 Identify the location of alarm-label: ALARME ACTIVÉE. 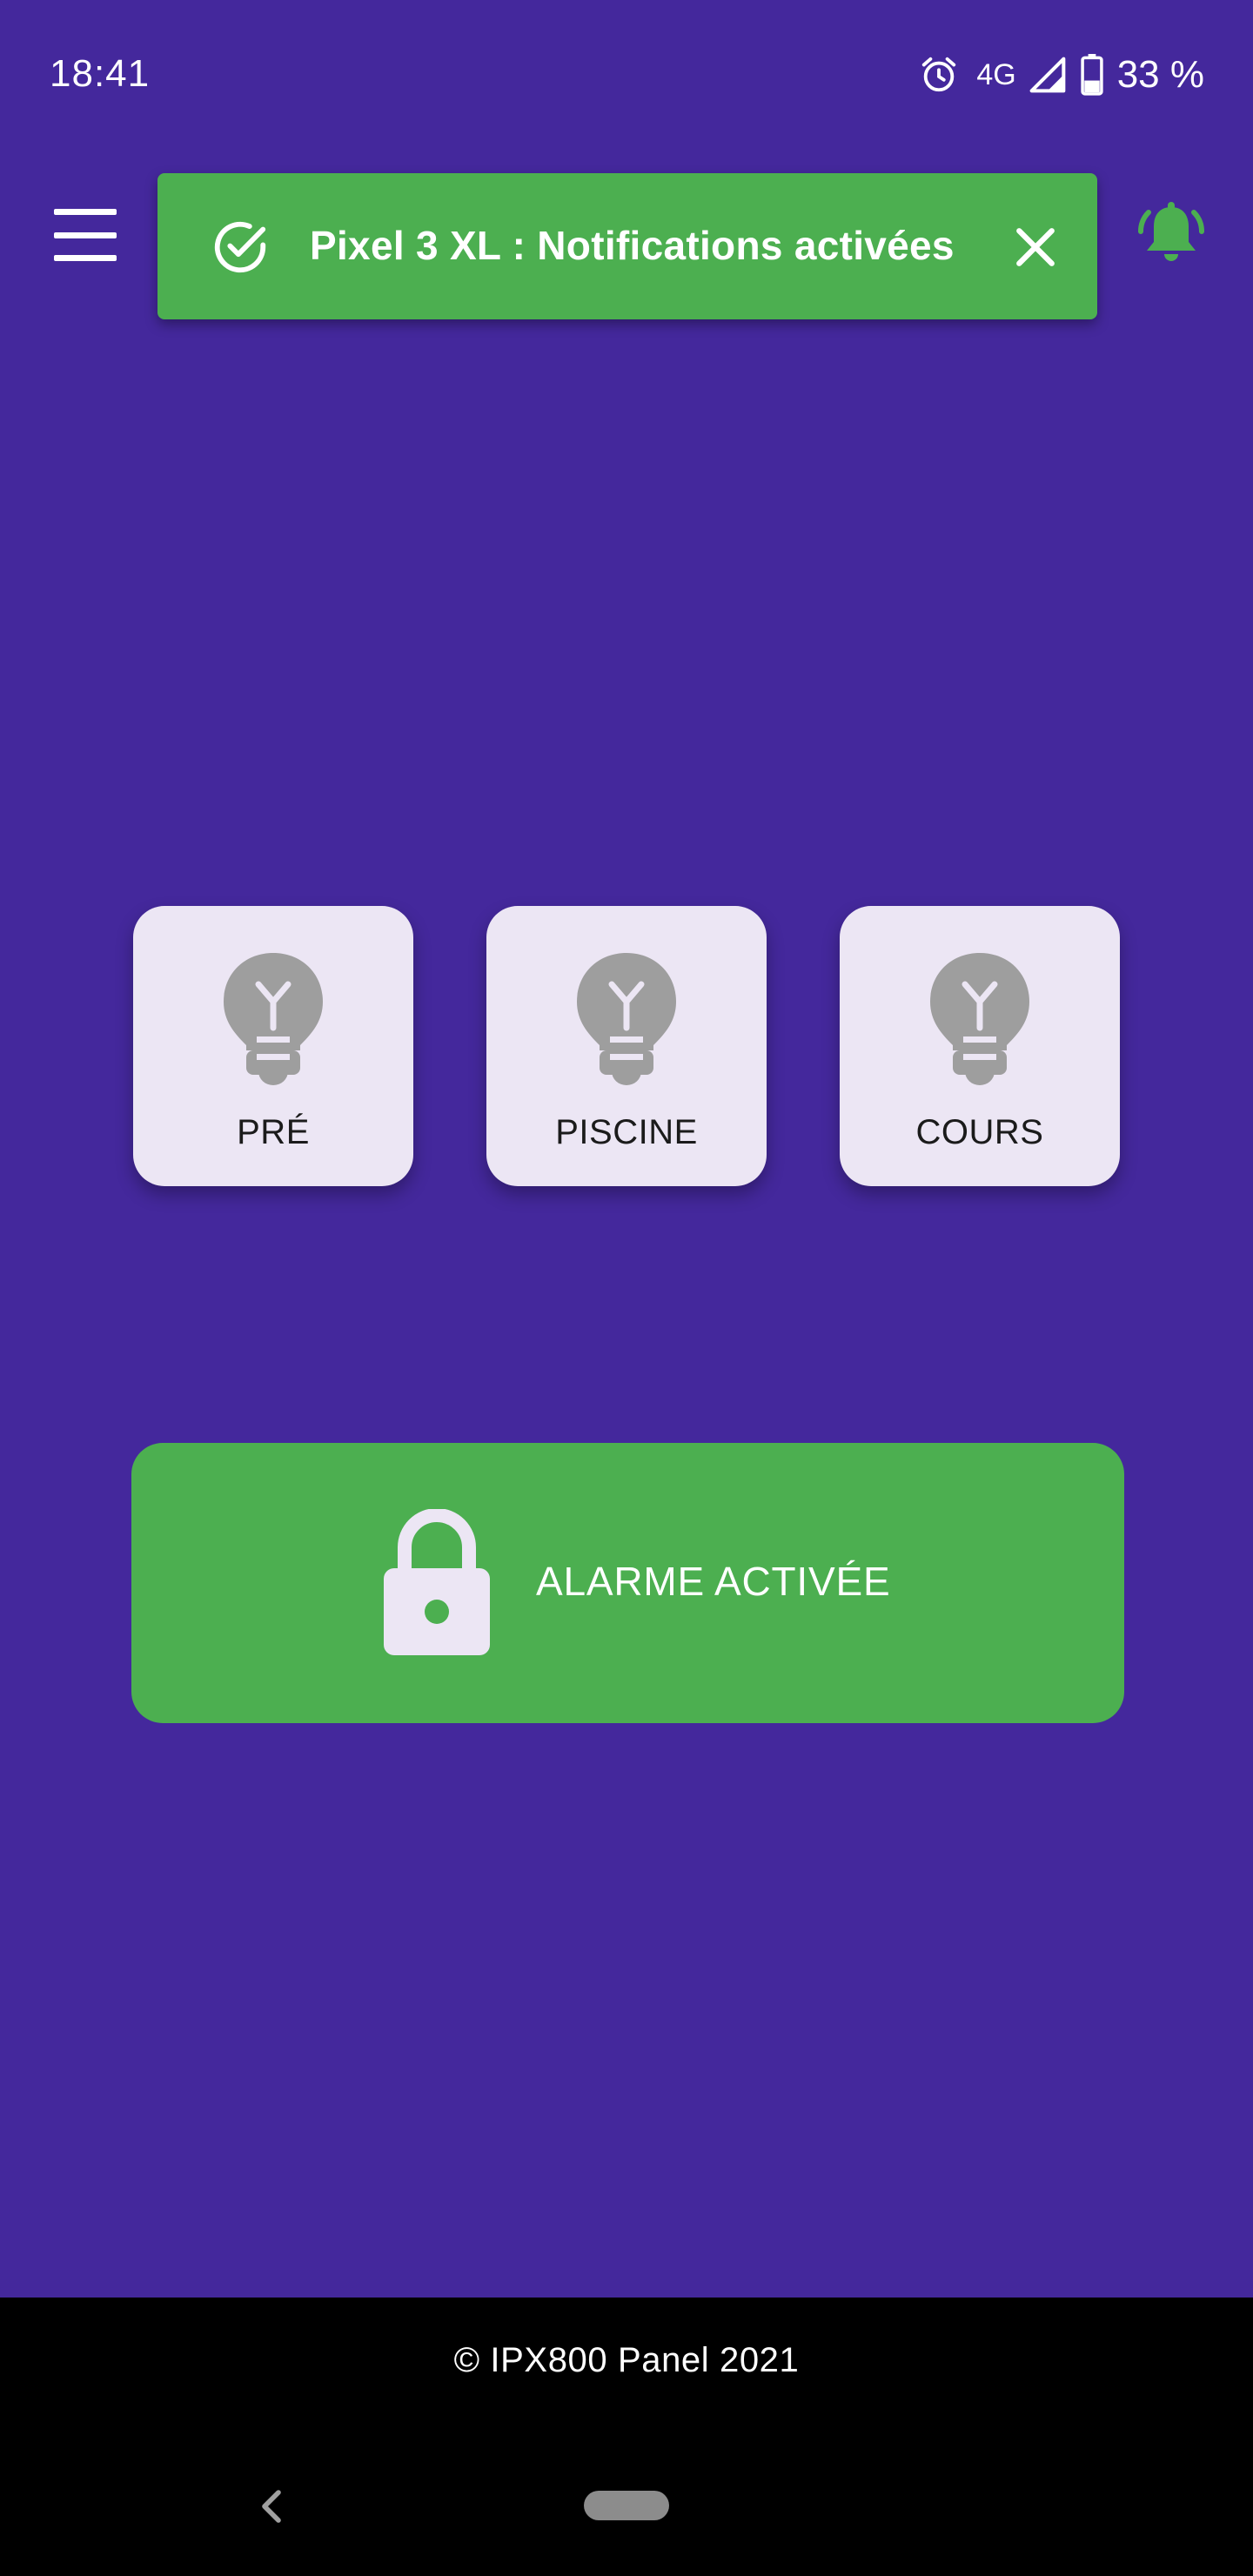
(713, 1581).